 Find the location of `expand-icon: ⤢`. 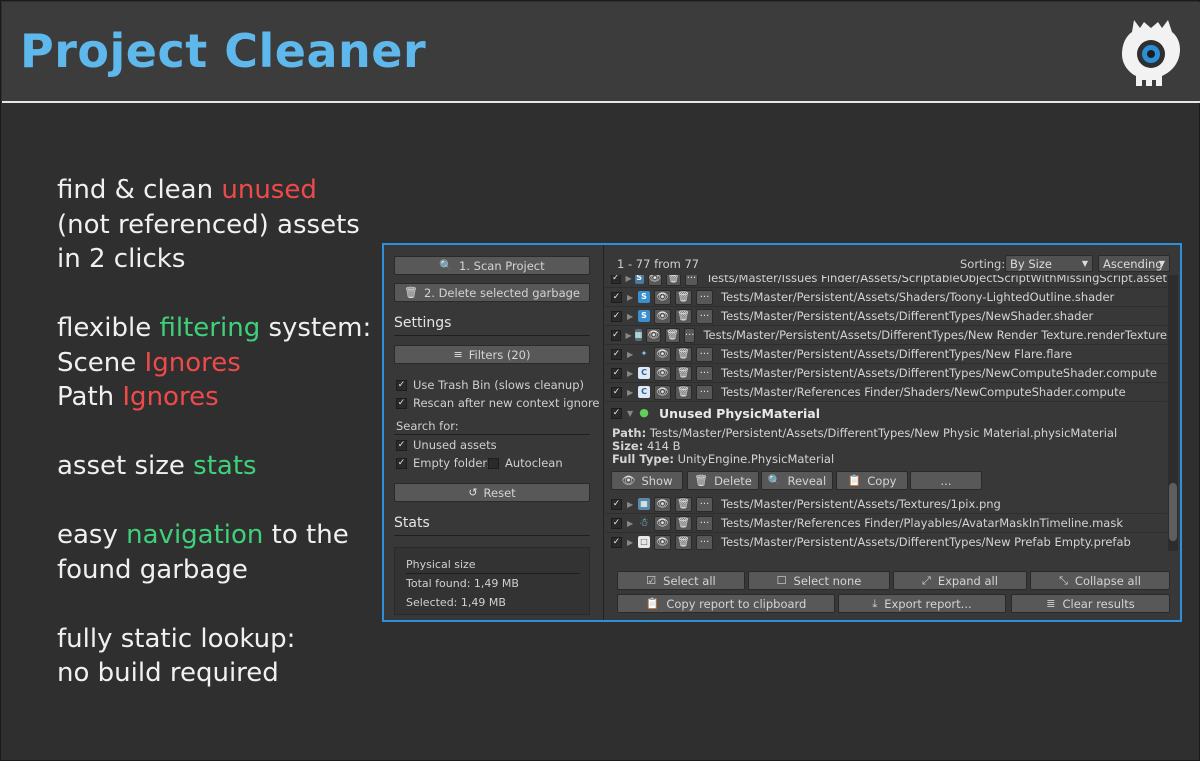

expand-icon: ⤢ is located at coordinates (926, 580).